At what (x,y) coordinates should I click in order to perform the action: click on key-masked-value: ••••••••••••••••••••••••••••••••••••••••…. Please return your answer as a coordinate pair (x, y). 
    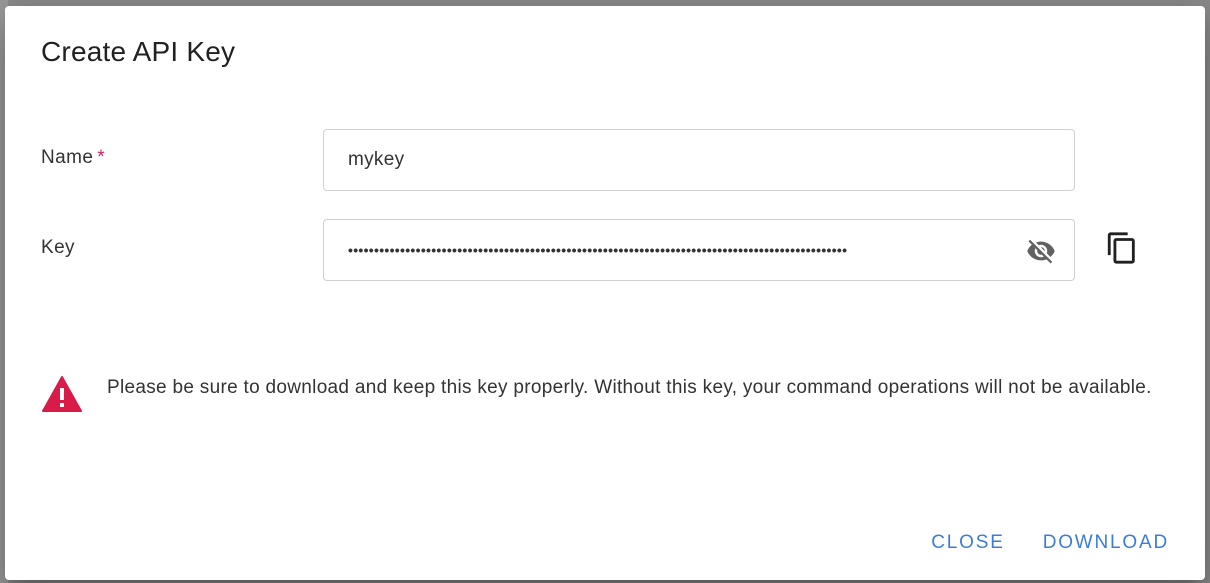
    Looking at the image, I should click on (683, 250).